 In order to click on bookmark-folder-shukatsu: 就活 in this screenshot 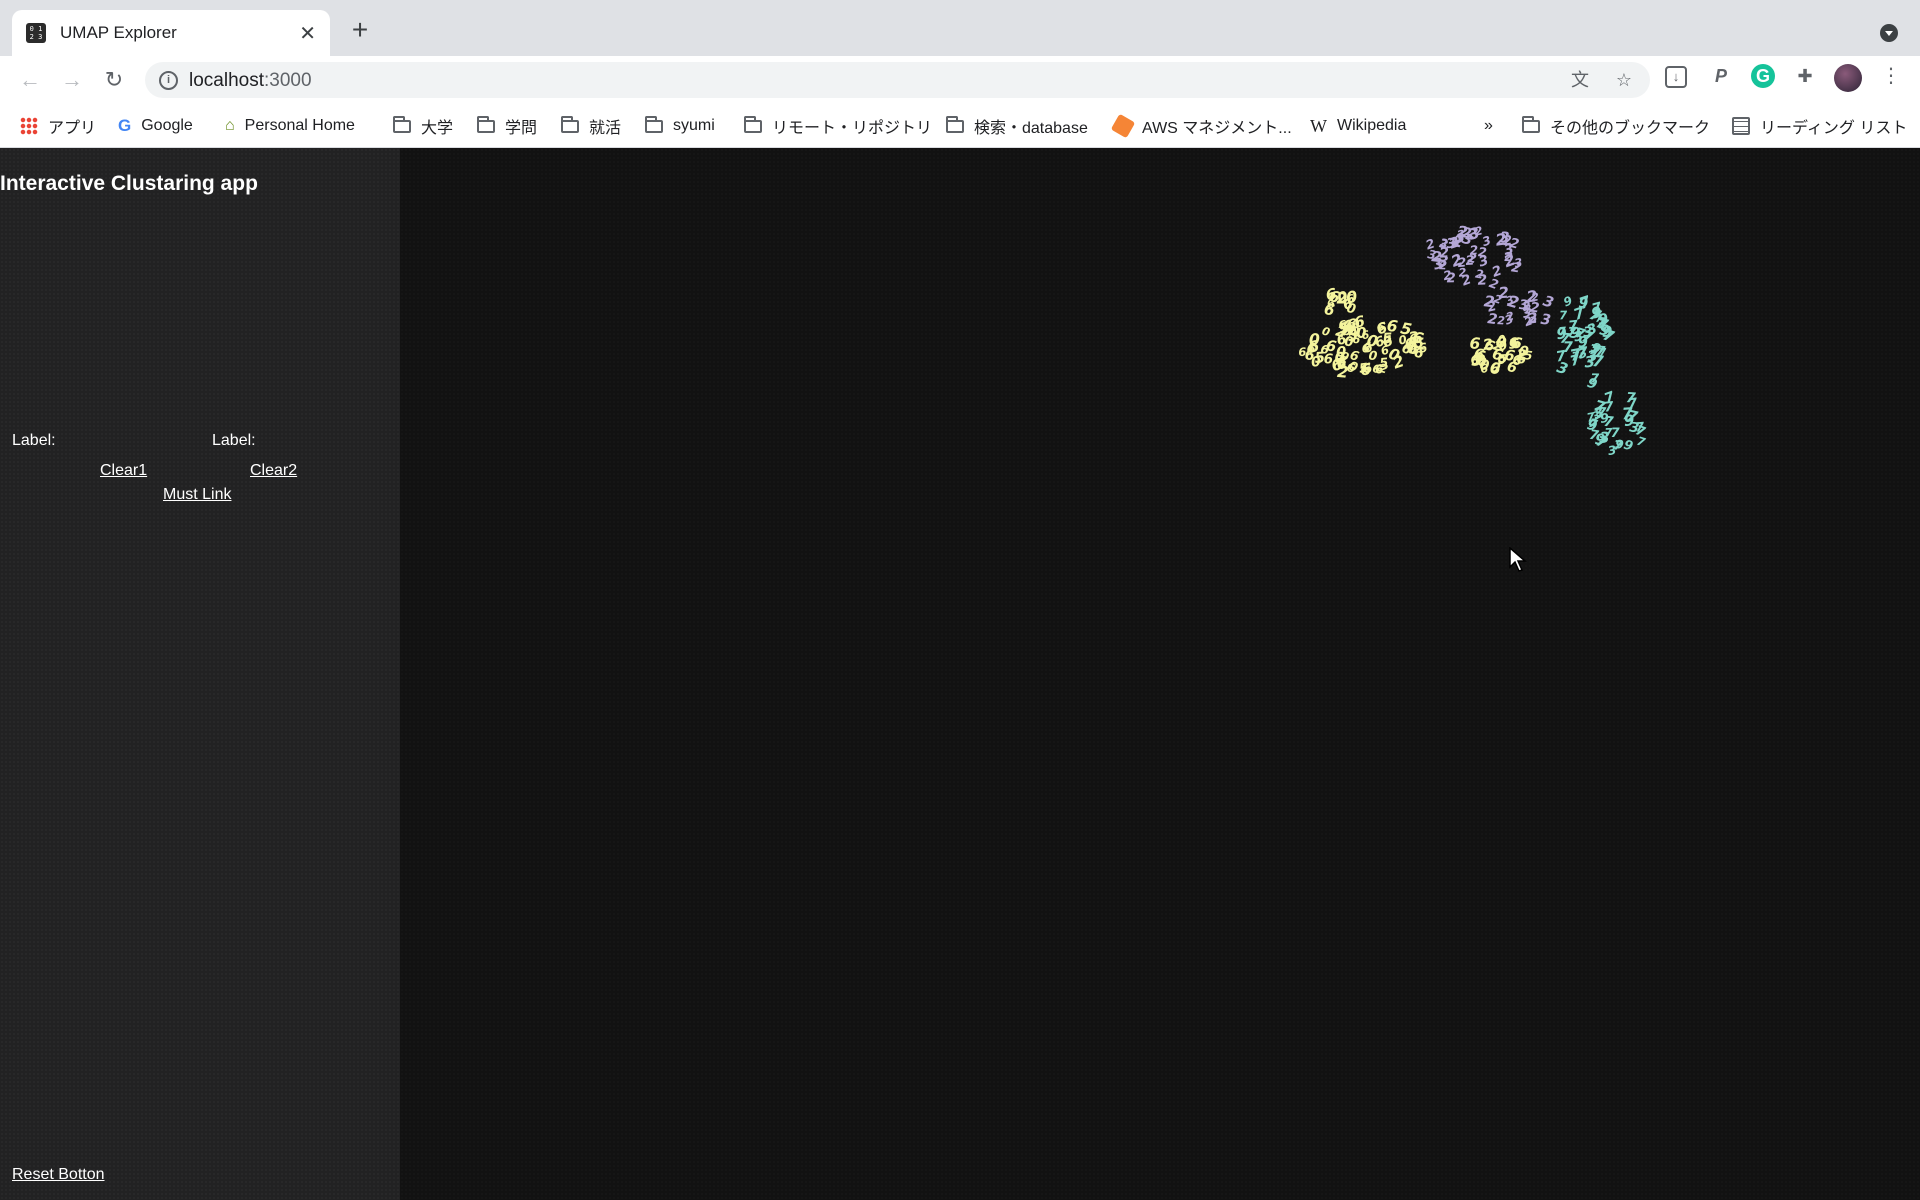, I will do `click(591, 126)`.